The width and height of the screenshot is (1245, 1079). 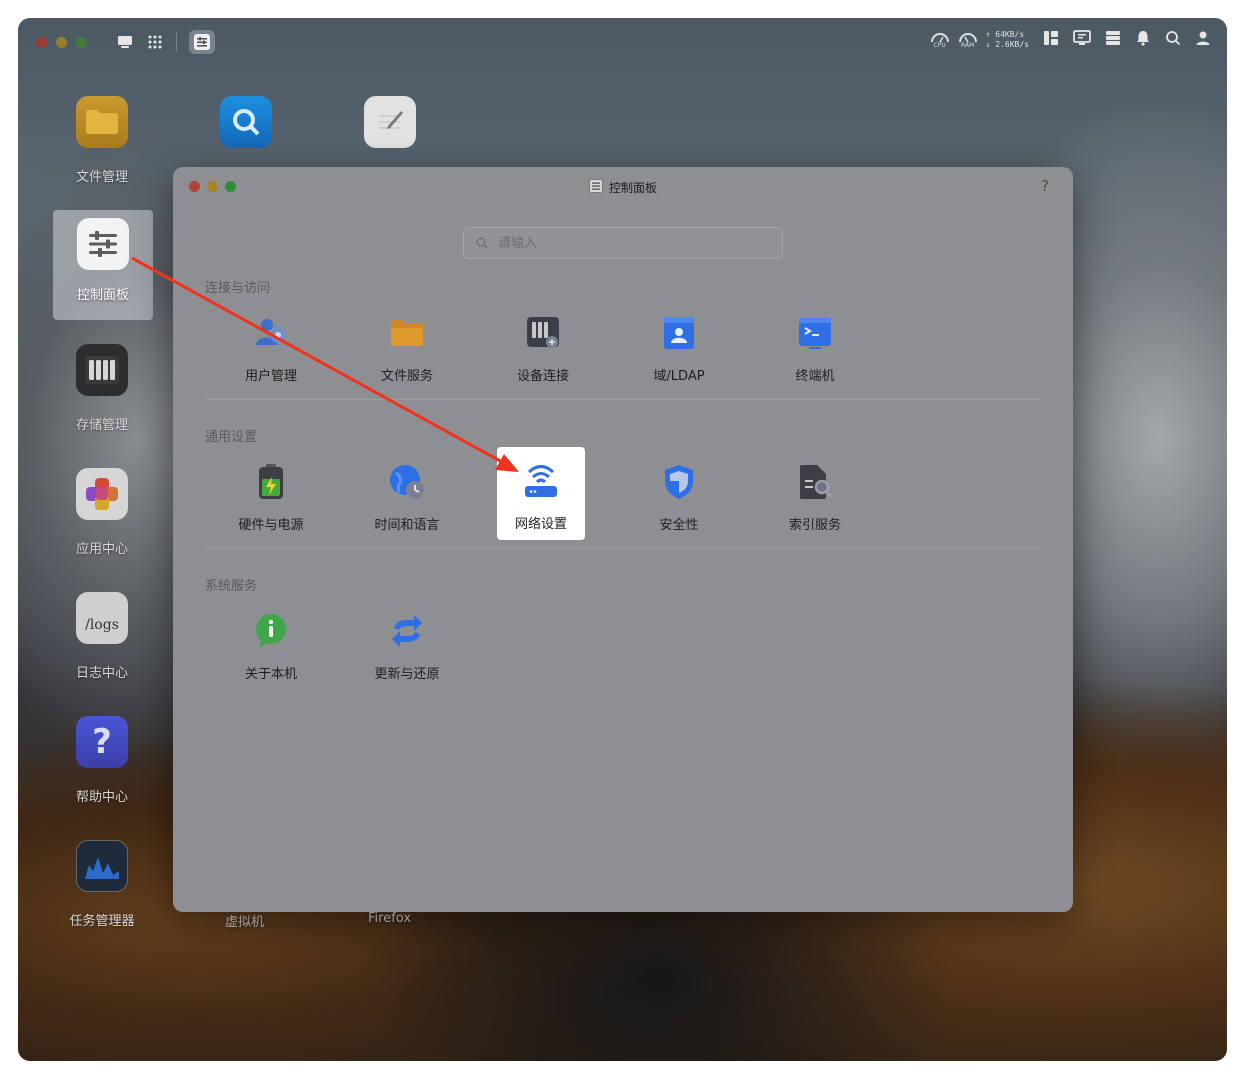 I want to click on desktop-app-label: 文件管理, so click(x=101, y=177).